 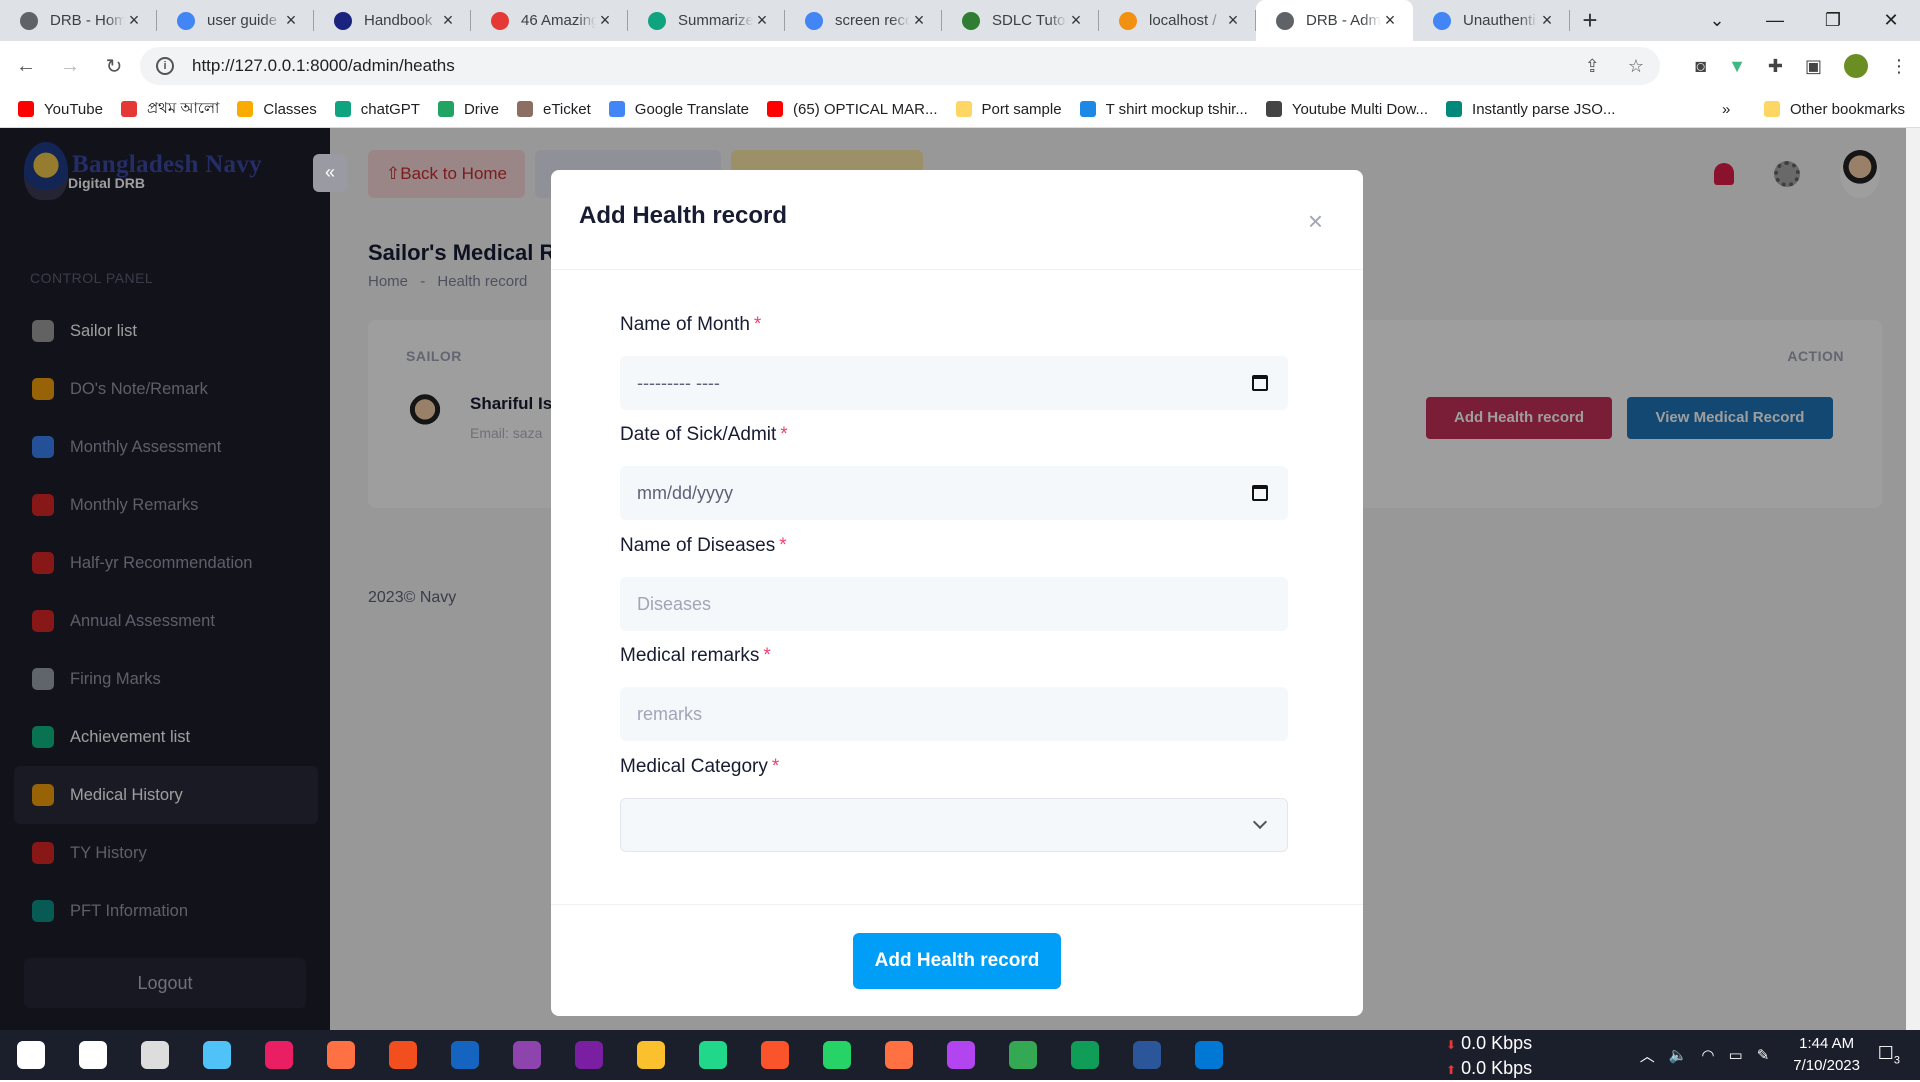 What do you see at coordinates (1834, 109) in the screenshot?
I see `other-bookmarks: Other bookmarks` at bounding box center [1834, 109].